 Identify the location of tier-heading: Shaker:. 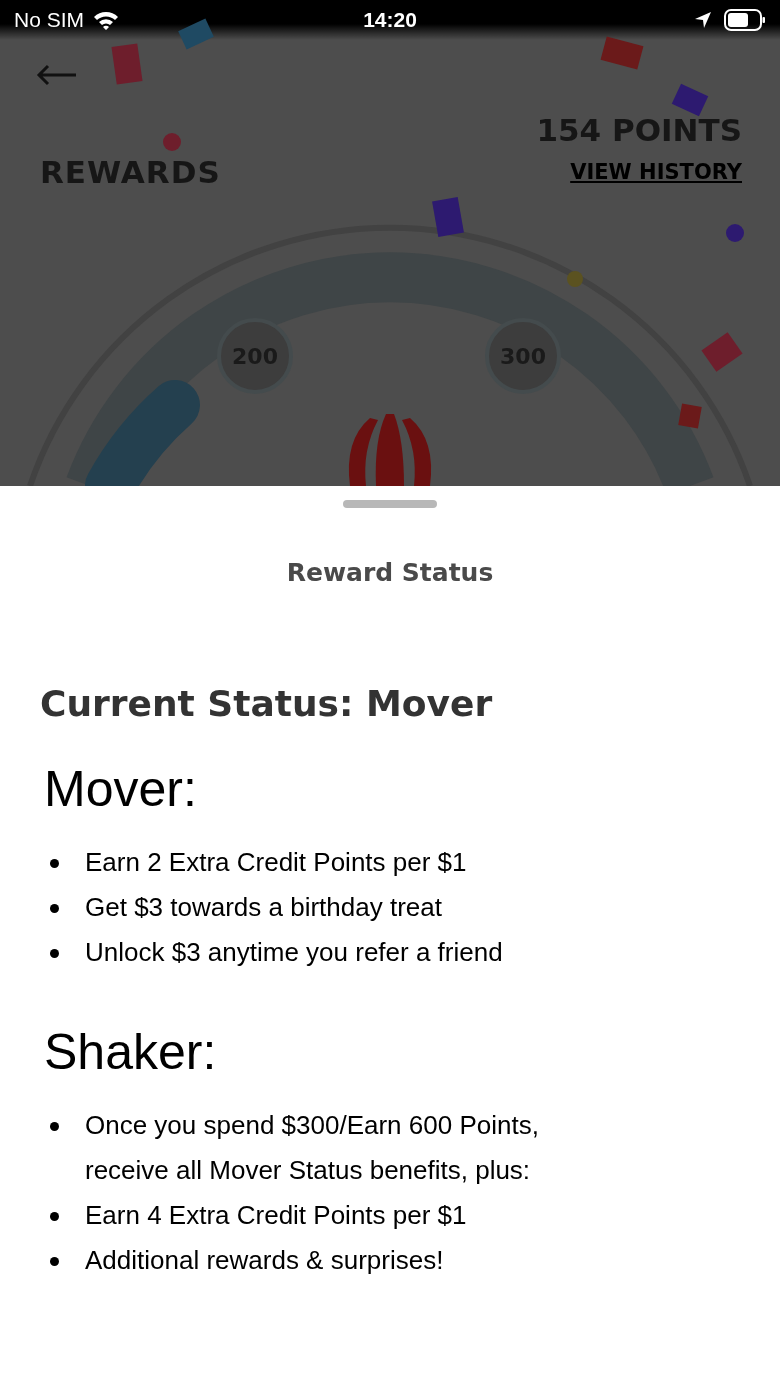
(131, 1052).